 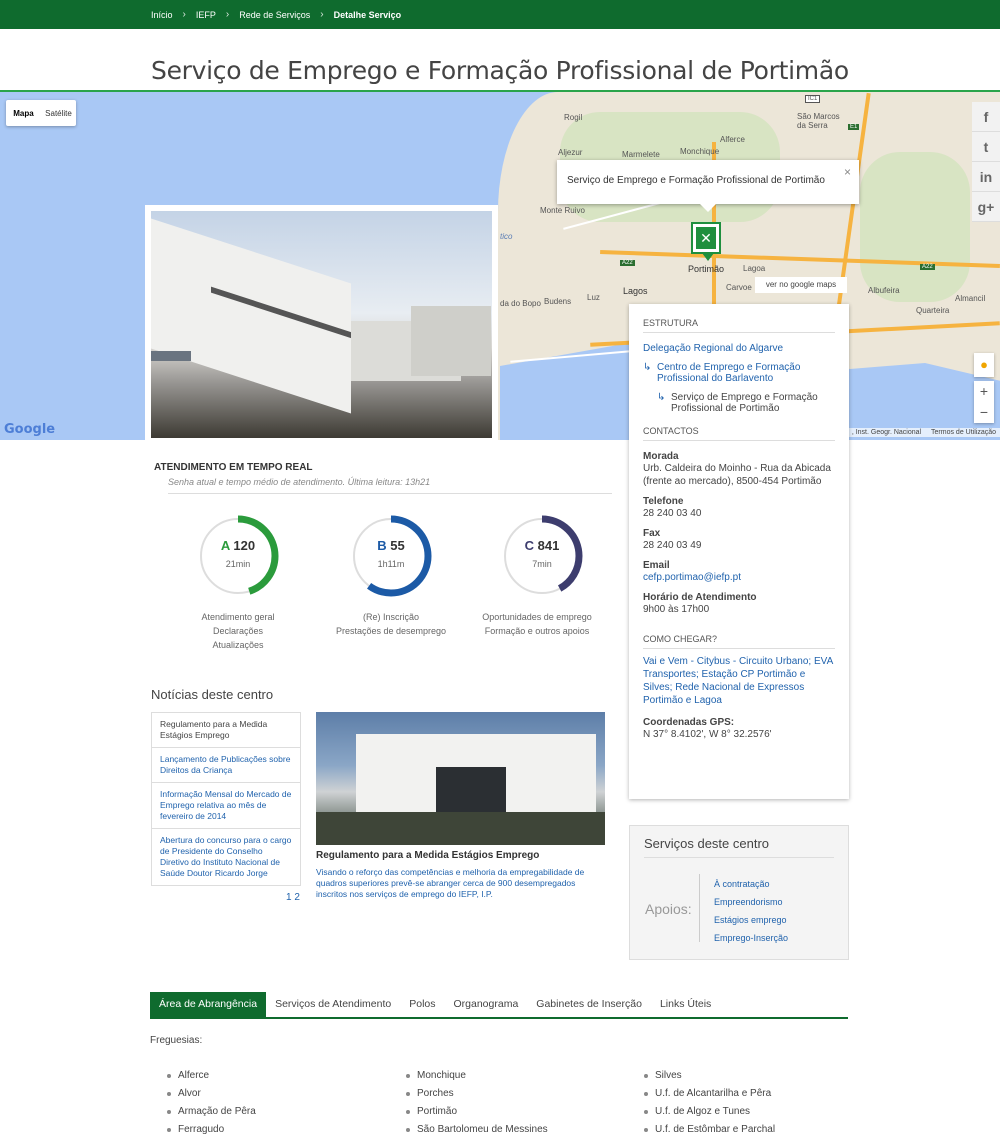 I want to click on freguesia-item: Silves, so click(x=709, y=1076).